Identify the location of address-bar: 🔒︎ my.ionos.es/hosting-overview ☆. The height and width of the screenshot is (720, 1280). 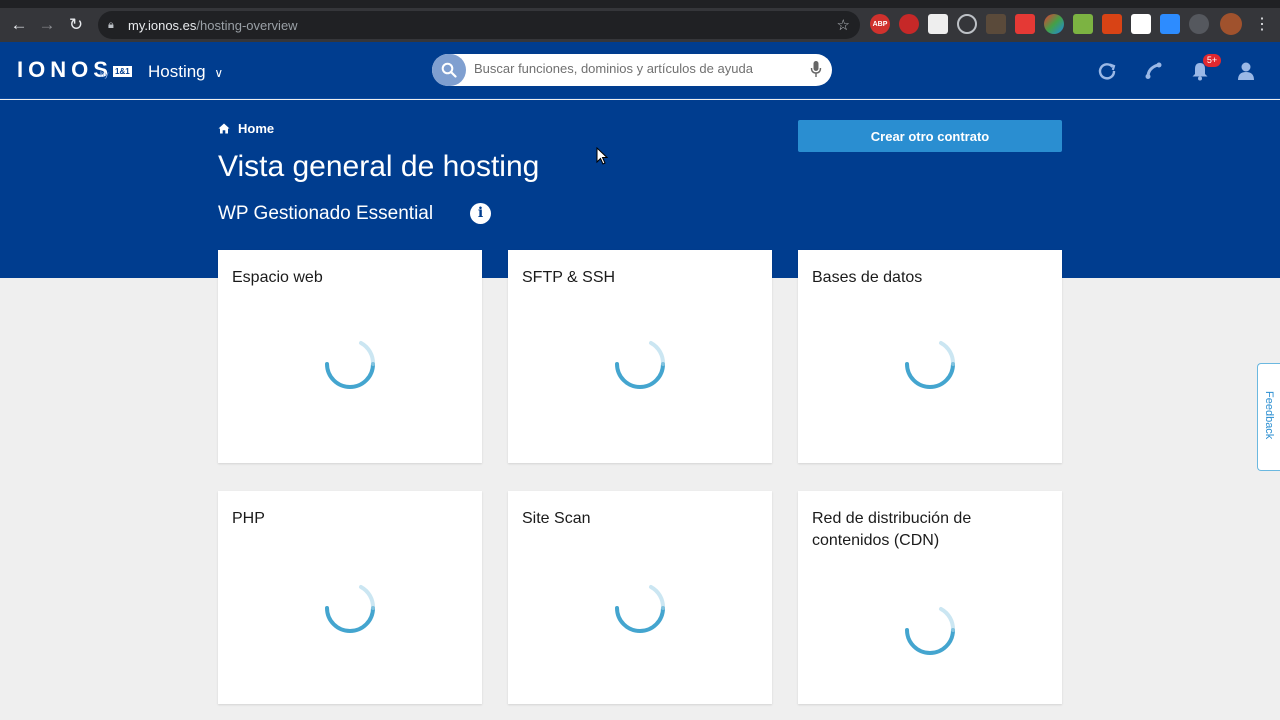
(479, 25).